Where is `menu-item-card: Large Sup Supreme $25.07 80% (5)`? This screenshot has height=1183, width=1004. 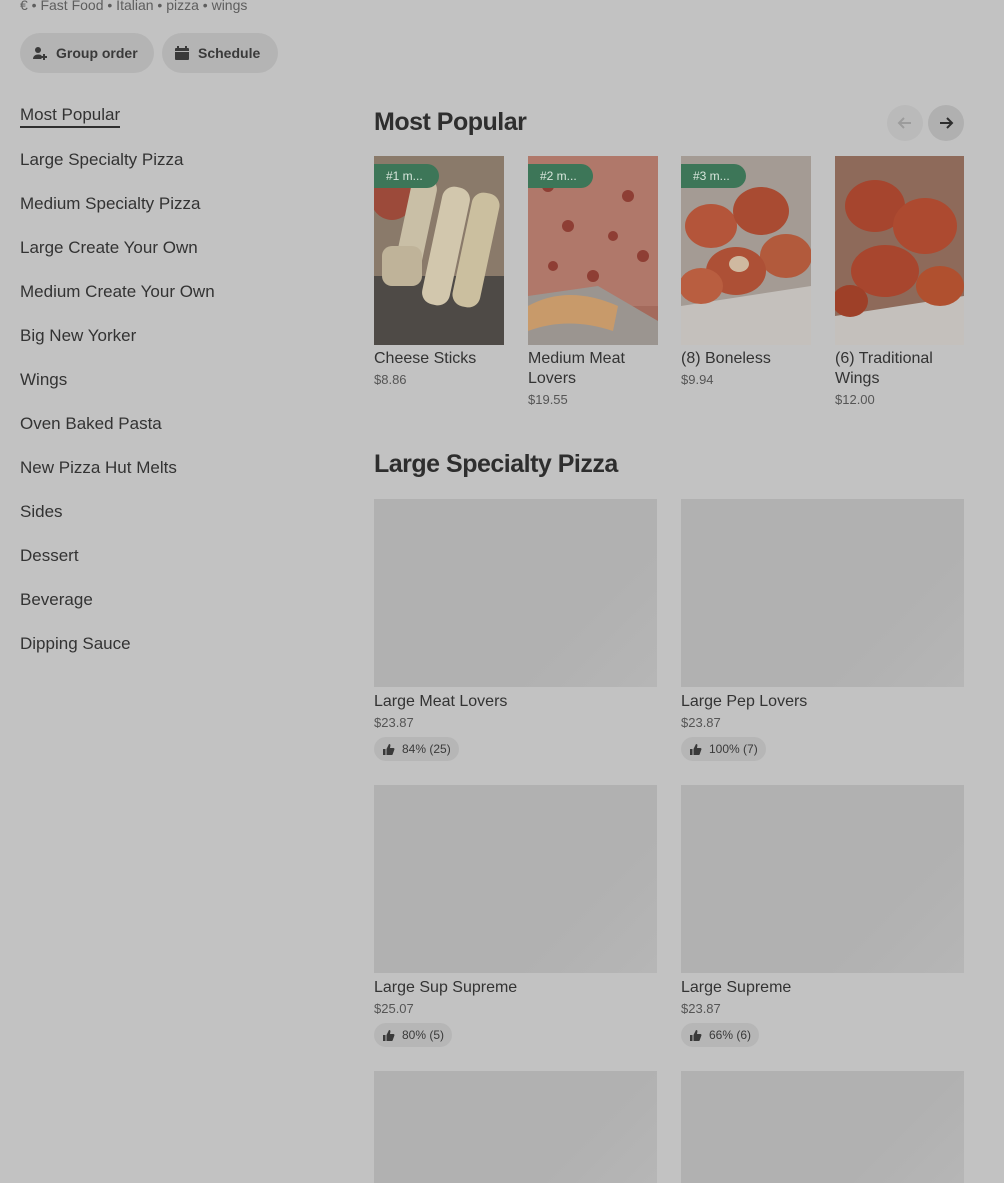 menu-item-card: Large Sup Supreme $25.07 80% (5) is located at coordinates (515, 916).